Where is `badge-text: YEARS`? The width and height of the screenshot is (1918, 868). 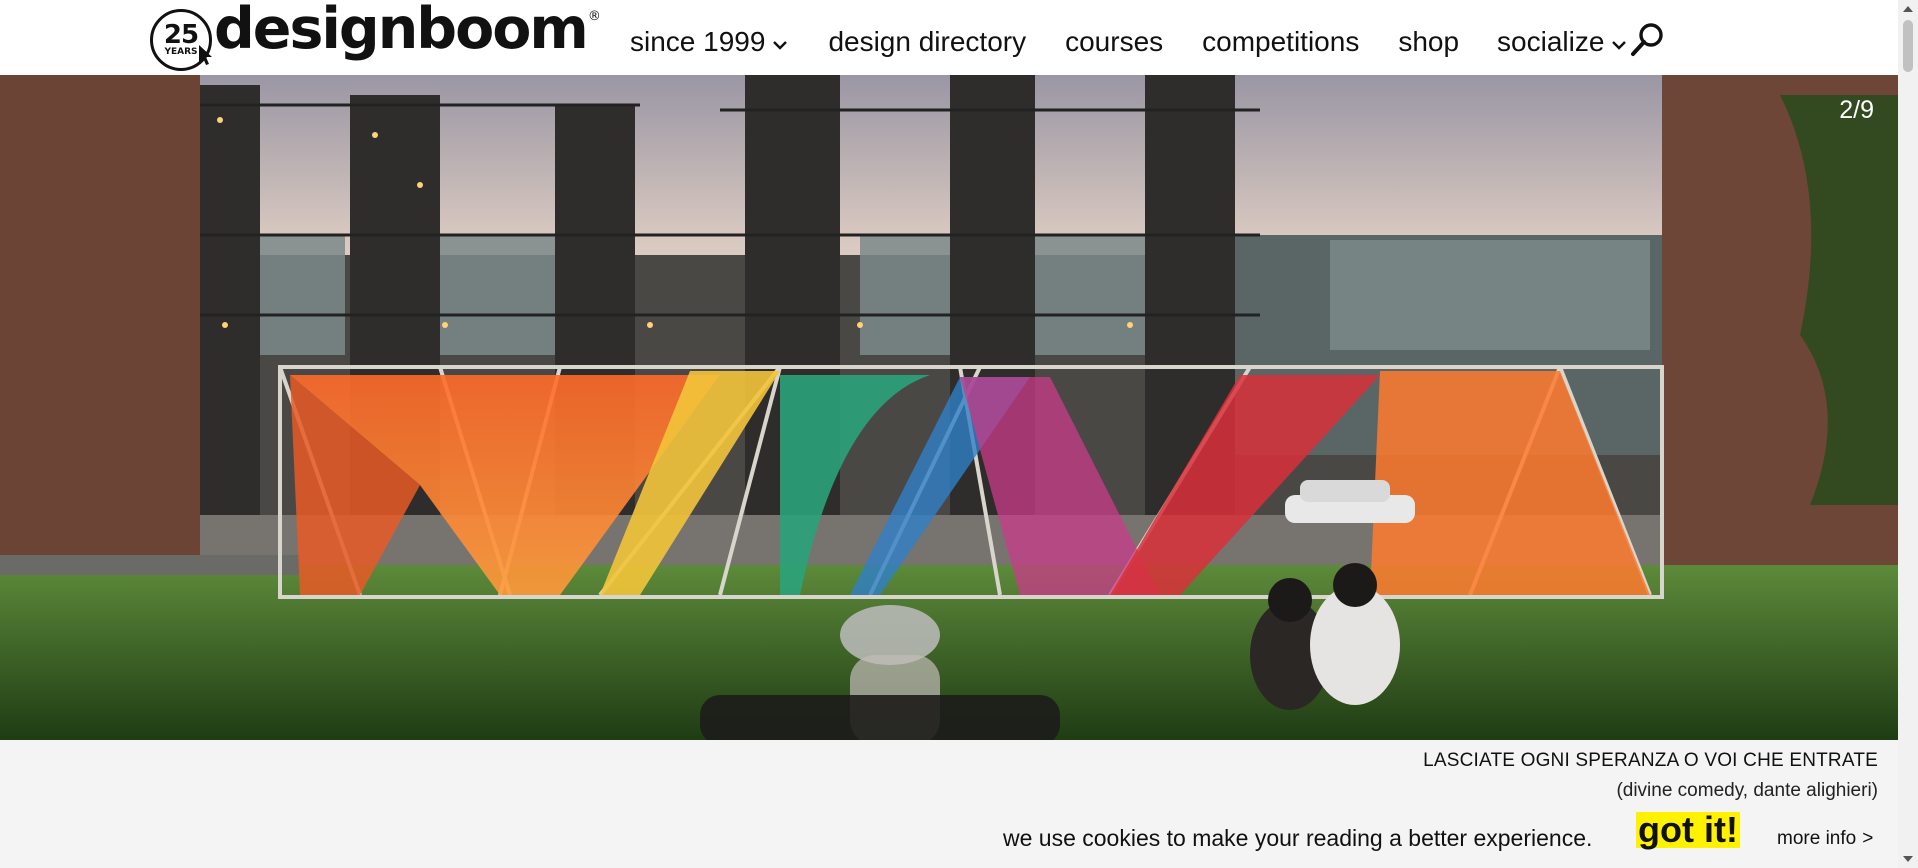
badge-text: YEARS is located at coordinates (181, 52).